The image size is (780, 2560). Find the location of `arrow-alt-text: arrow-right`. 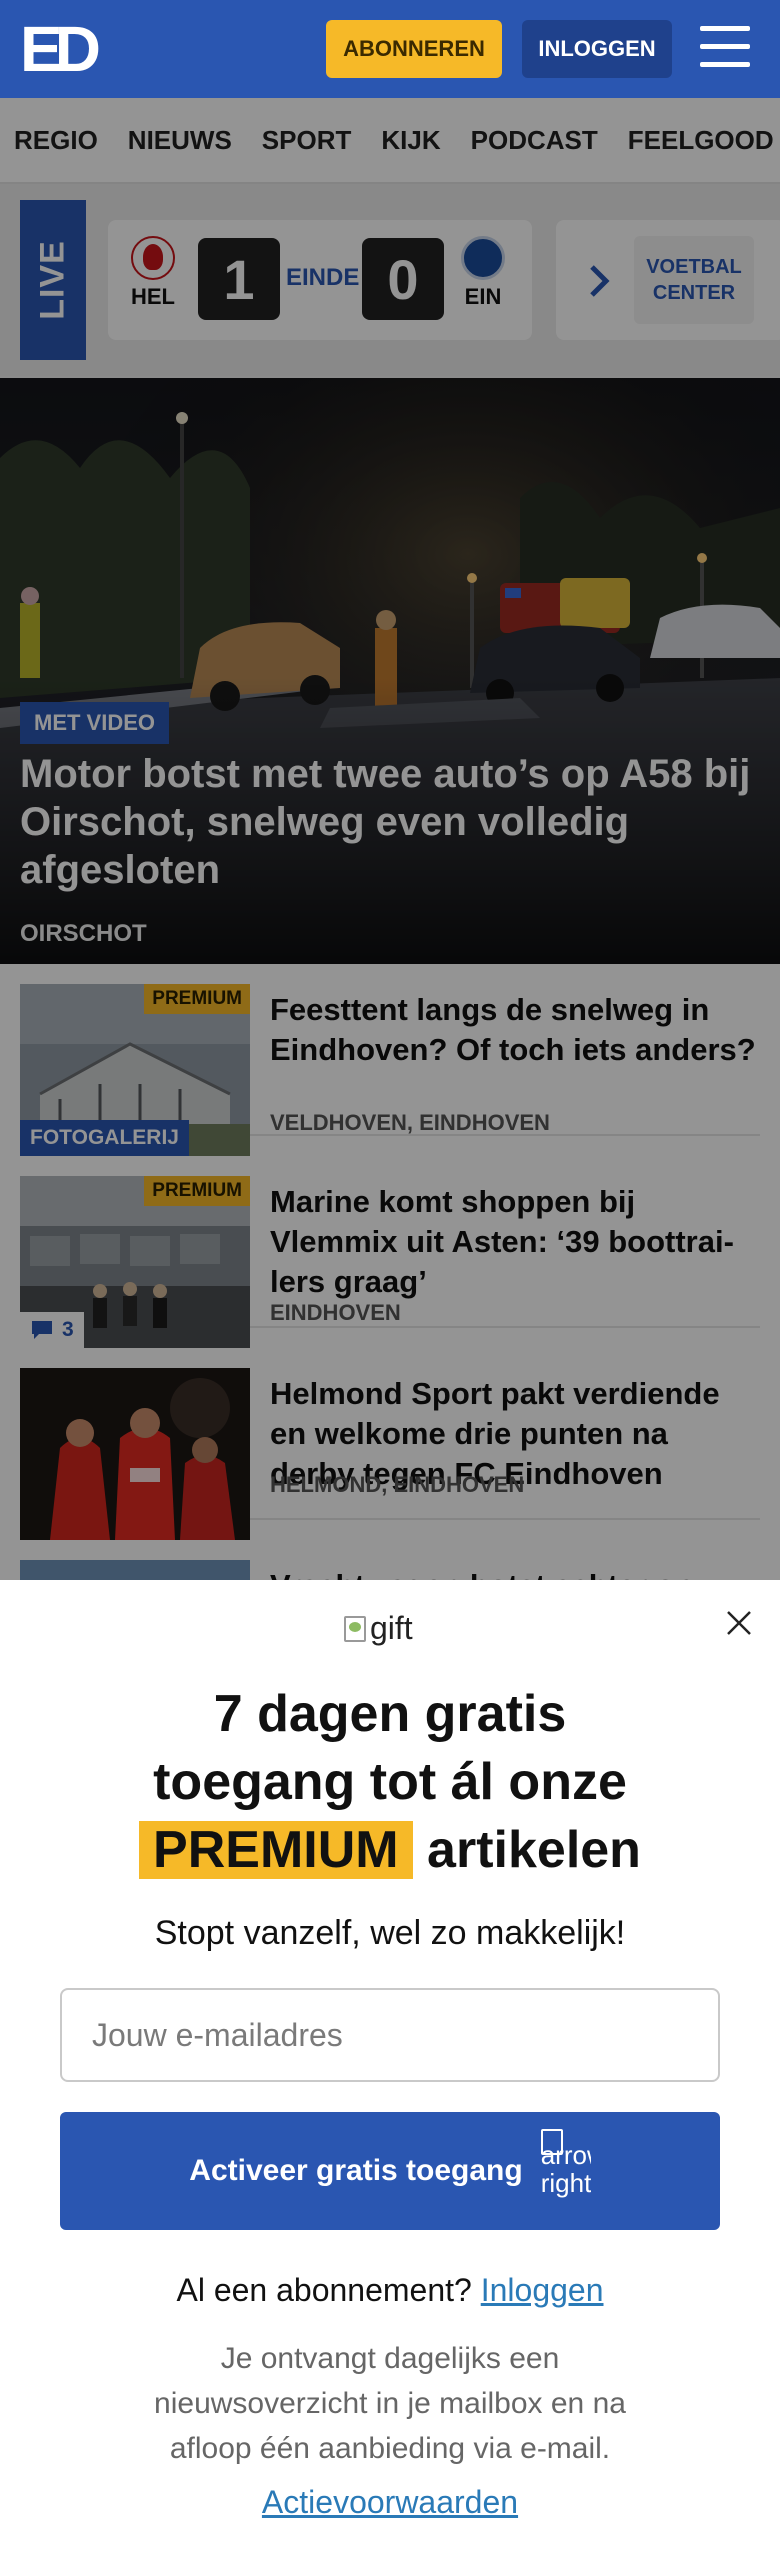

arrow-alt-text: arrow-right is located at coordinates (565, 2169).